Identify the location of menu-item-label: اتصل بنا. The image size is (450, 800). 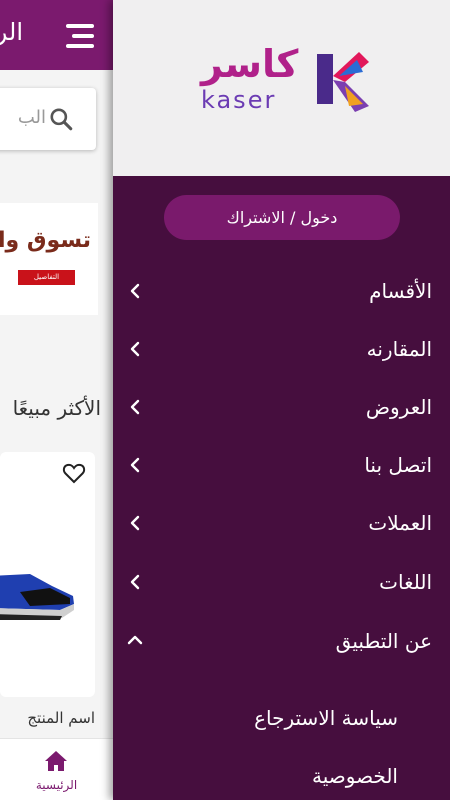
(398, 465).